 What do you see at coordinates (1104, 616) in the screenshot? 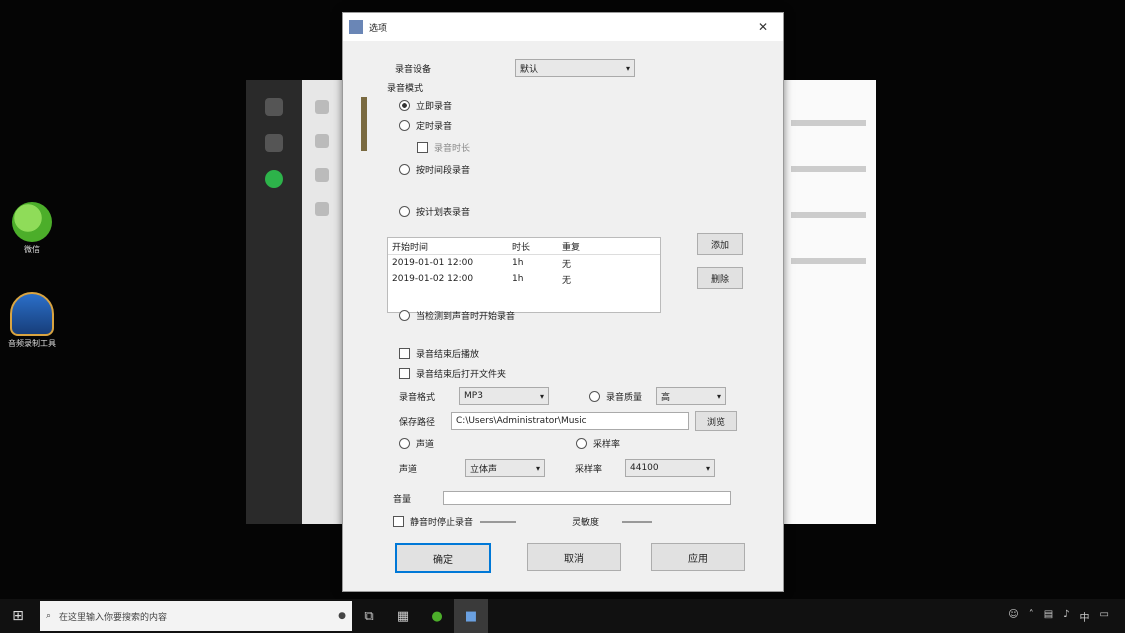
I see `notification-icon: ▭` at bounding box center [1104, 616].